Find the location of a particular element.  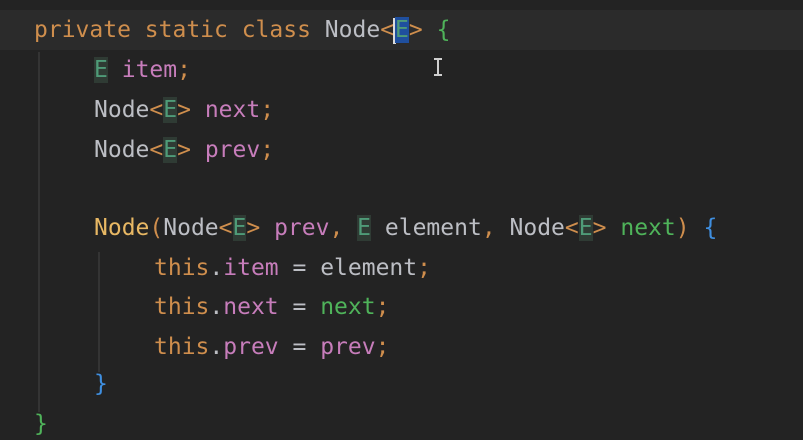

code-line-11: } is located at coordinates (24, 422).